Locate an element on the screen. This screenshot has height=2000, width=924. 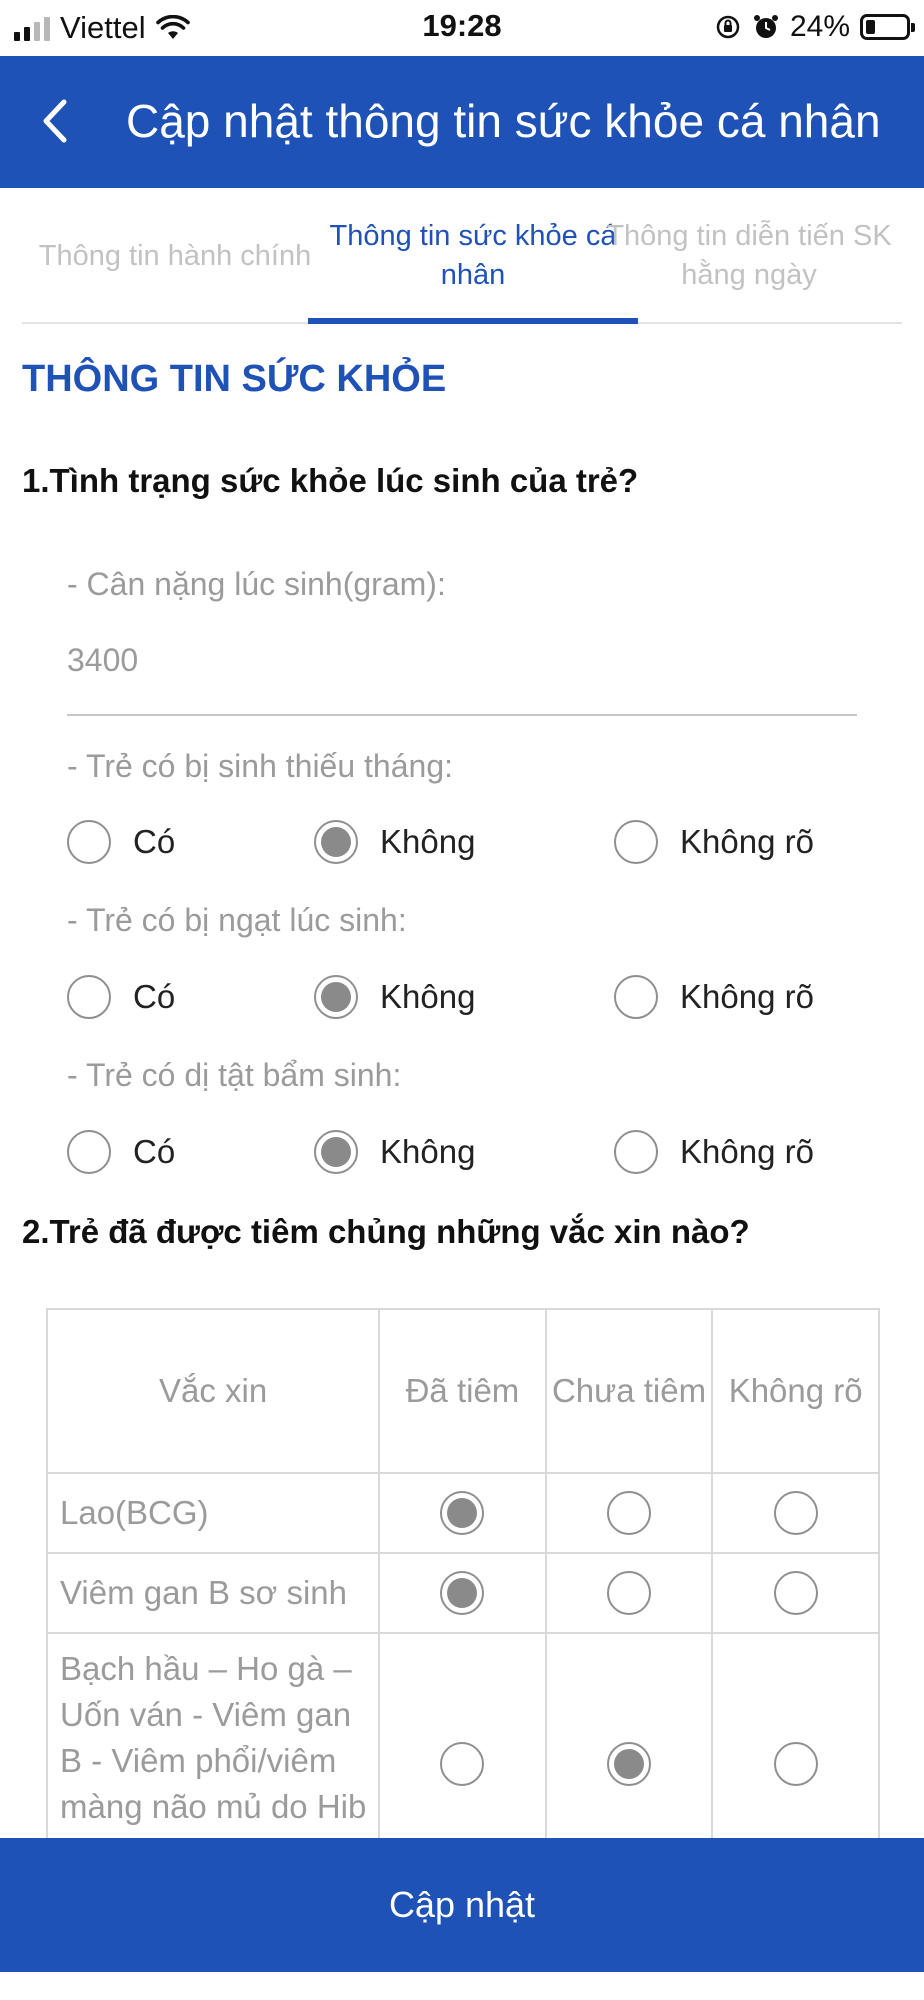
birth-defect-radio-group: Có Không Không rõ is located at coordinates (462, 1152).